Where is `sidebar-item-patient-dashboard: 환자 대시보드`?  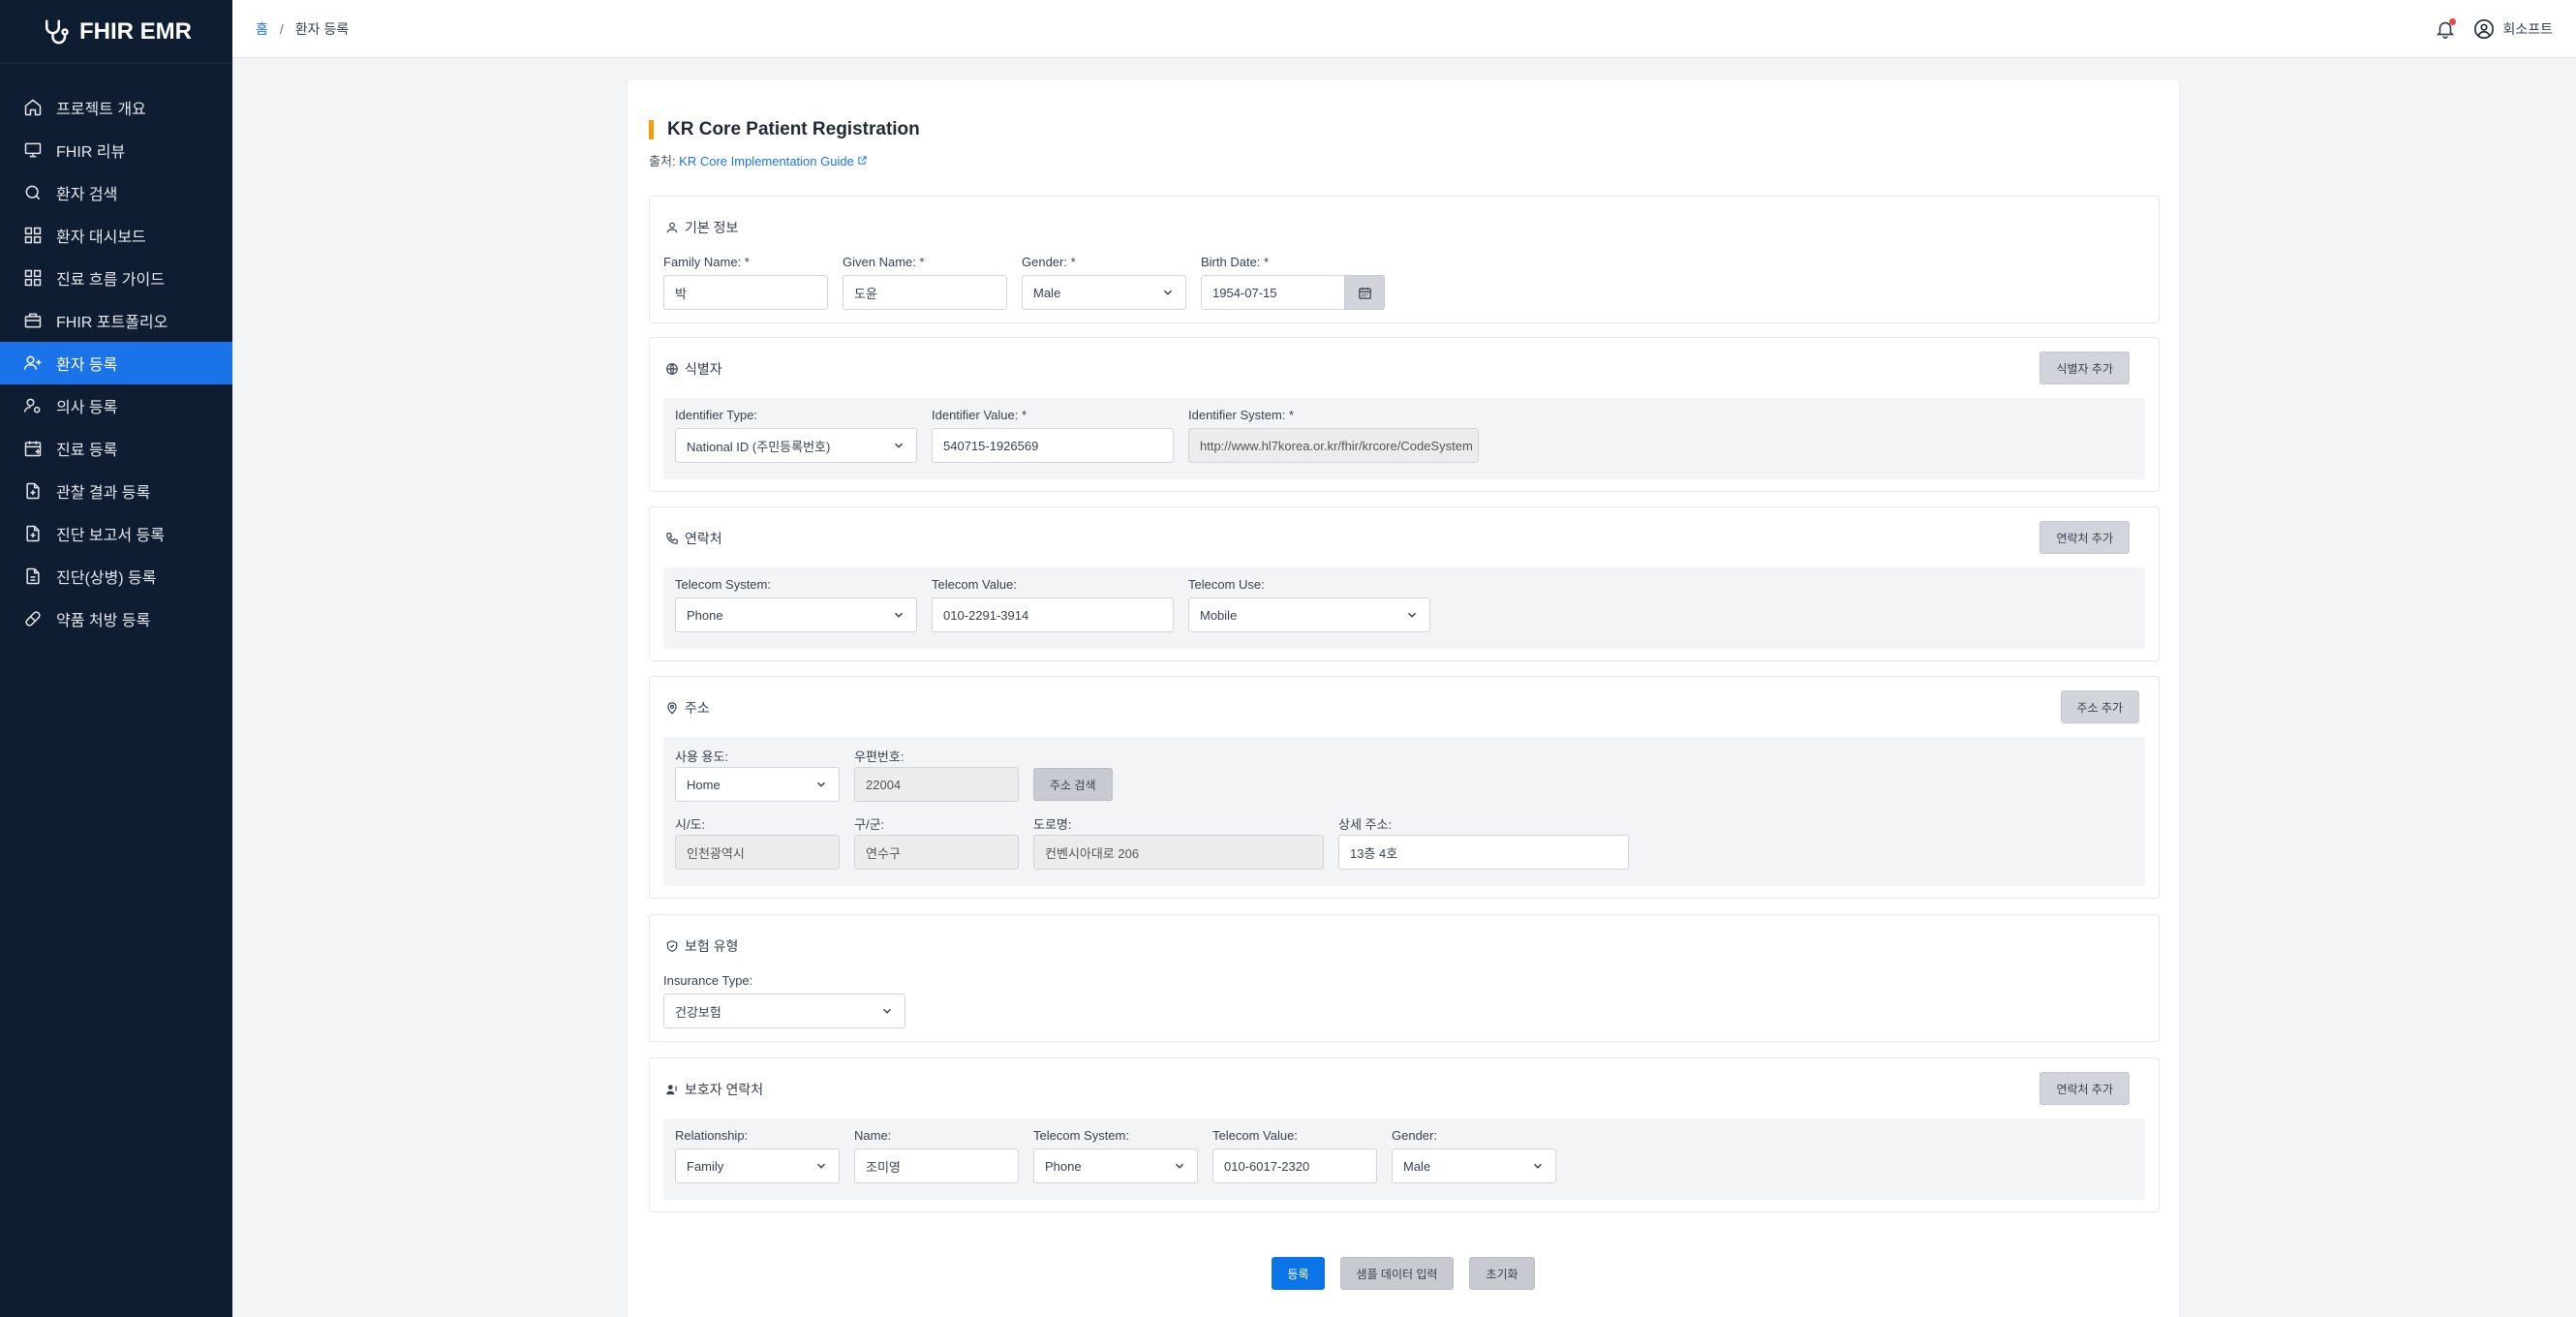 sidebar-item-patient-dashboard: 환자 대시보드 is located at coordinates (116, 235).